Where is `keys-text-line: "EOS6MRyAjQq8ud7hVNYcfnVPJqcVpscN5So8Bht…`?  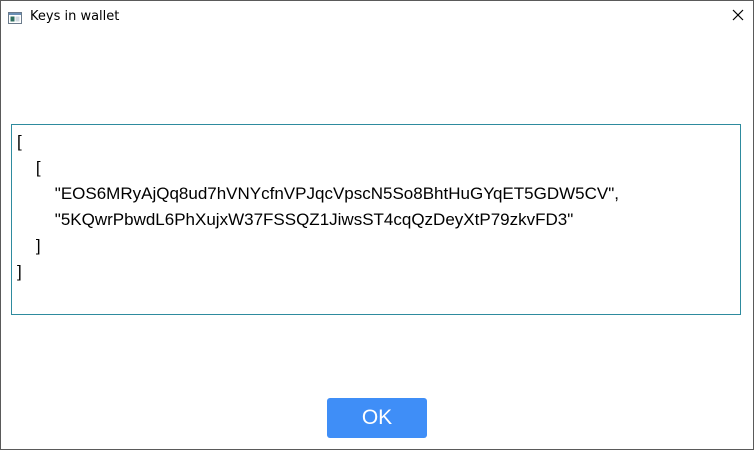 keys-text-line: "EOS6MRyAjQq8ud7hVNYcfnVPJqcVpscN5So8Bht… is located at coordinates (318, 193).